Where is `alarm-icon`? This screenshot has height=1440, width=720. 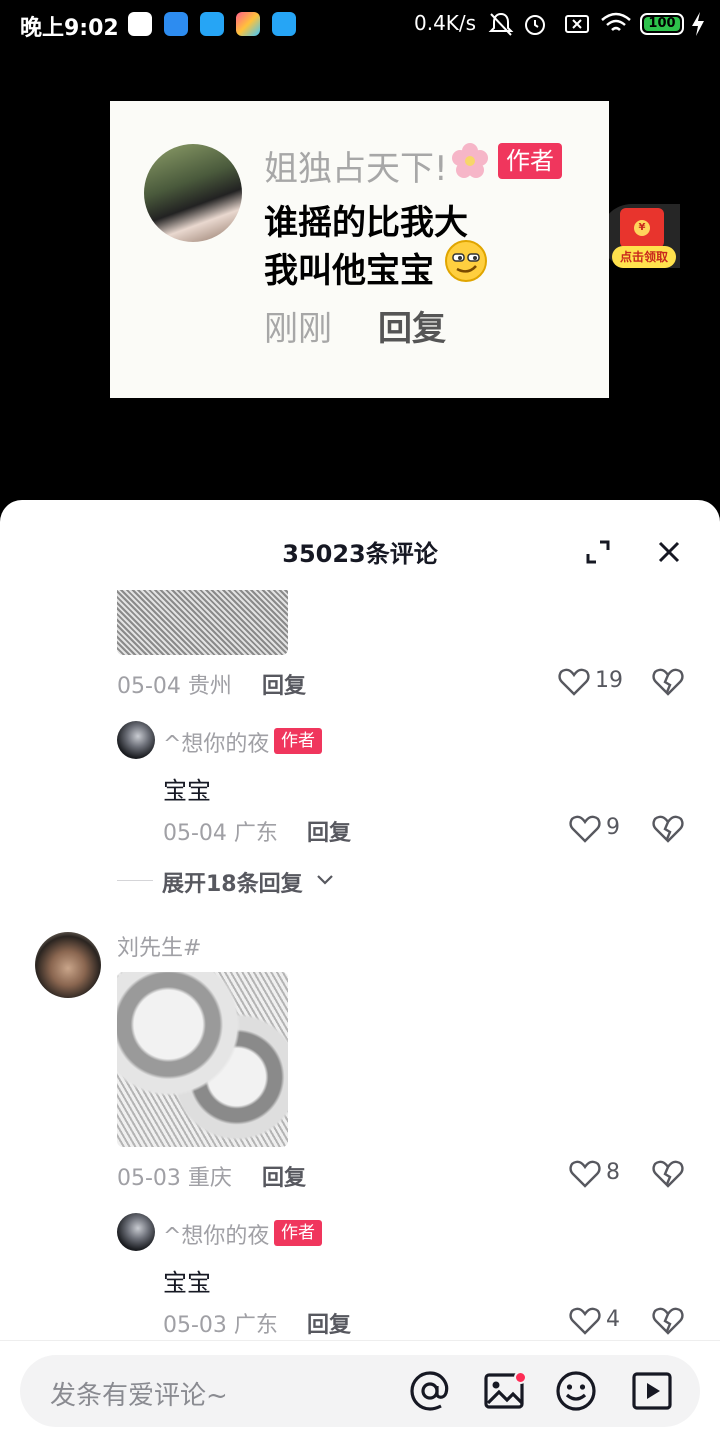
alarm-icon is located at coordinates (535, 25).